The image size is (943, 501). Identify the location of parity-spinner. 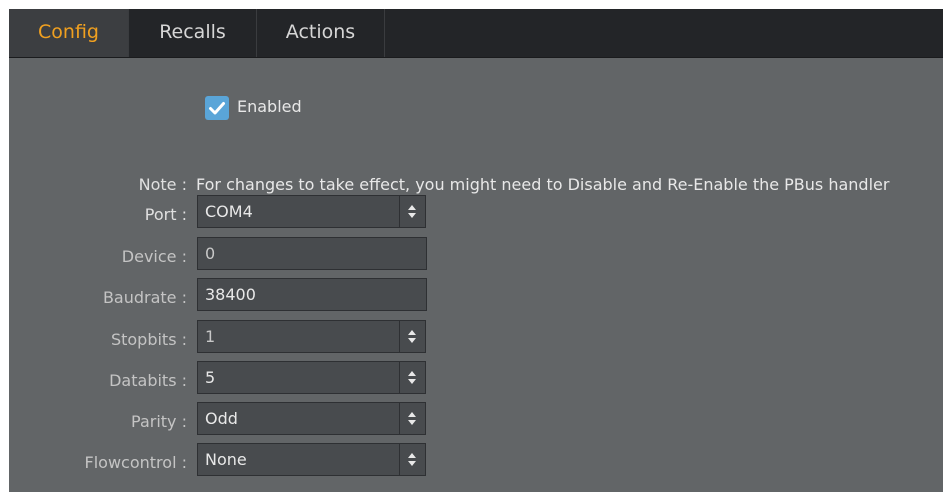
(412, 418).